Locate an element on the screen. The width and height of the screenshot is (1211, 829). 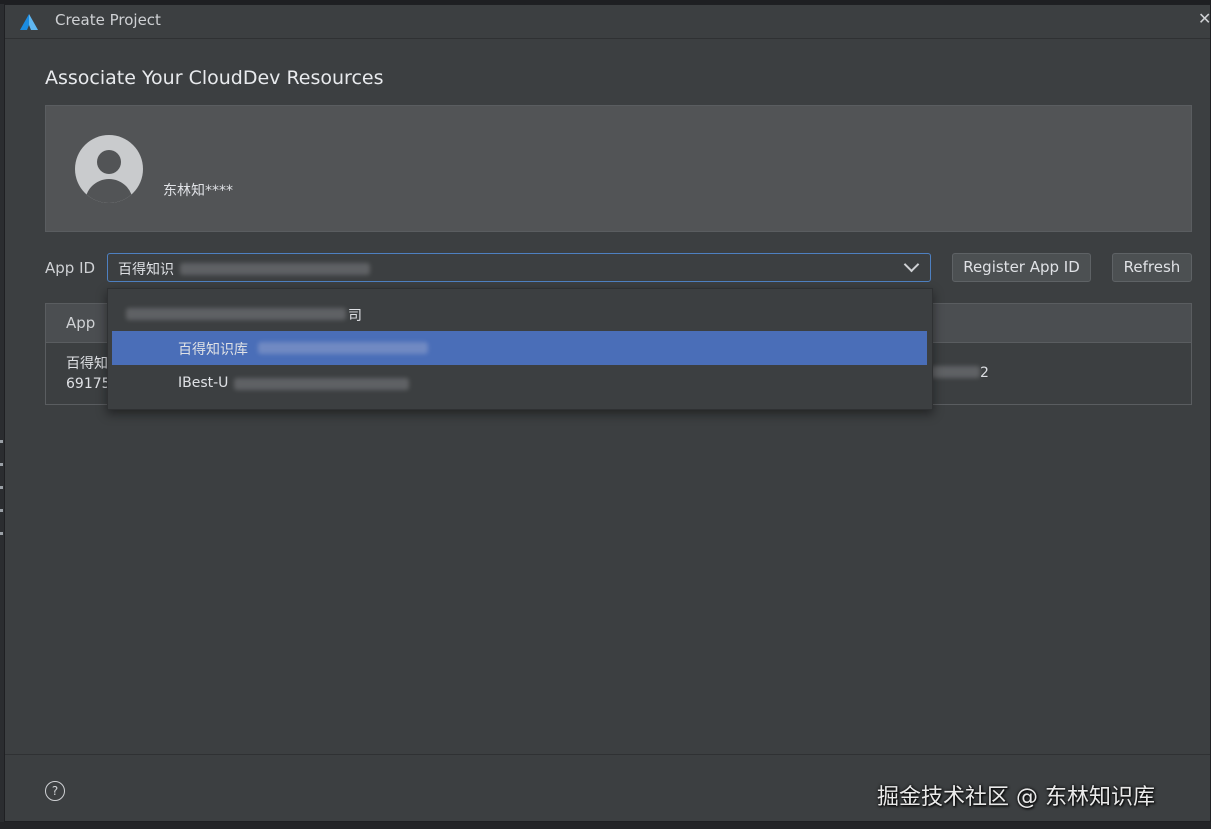
app-id-label: App ID is located at coordinates (70, 268).